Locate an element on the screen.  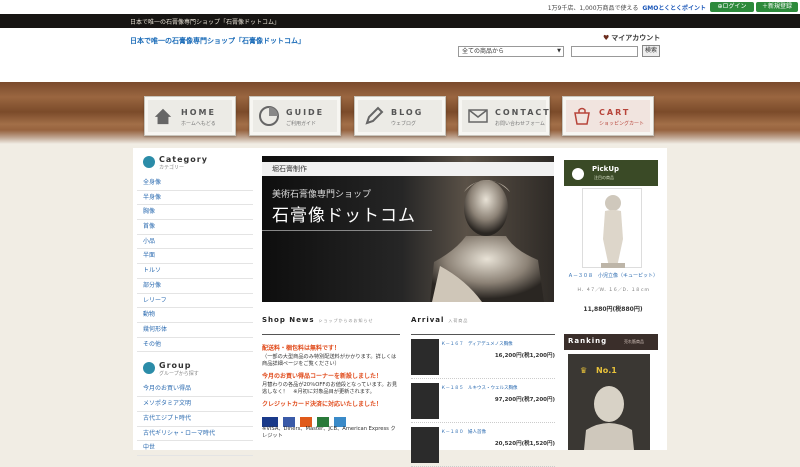
category-item: 全身像 is located at coordinates (195, 183).